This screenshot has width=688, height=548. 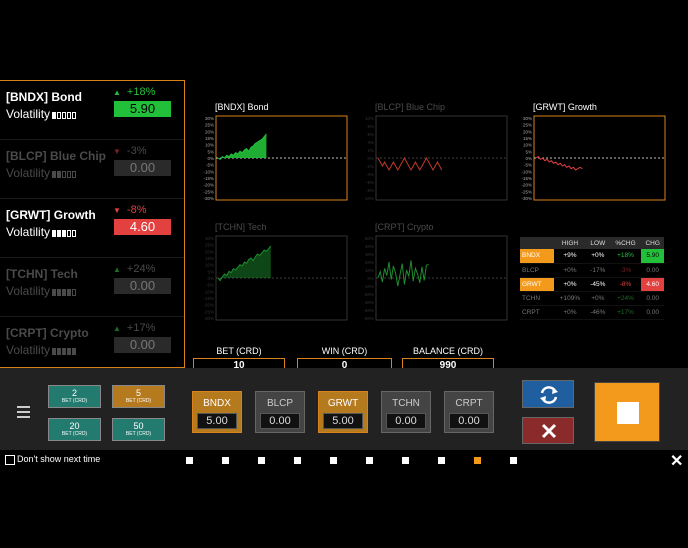 I want to click on bet-button-symbol: GRWT, so click(x=343, y=403).